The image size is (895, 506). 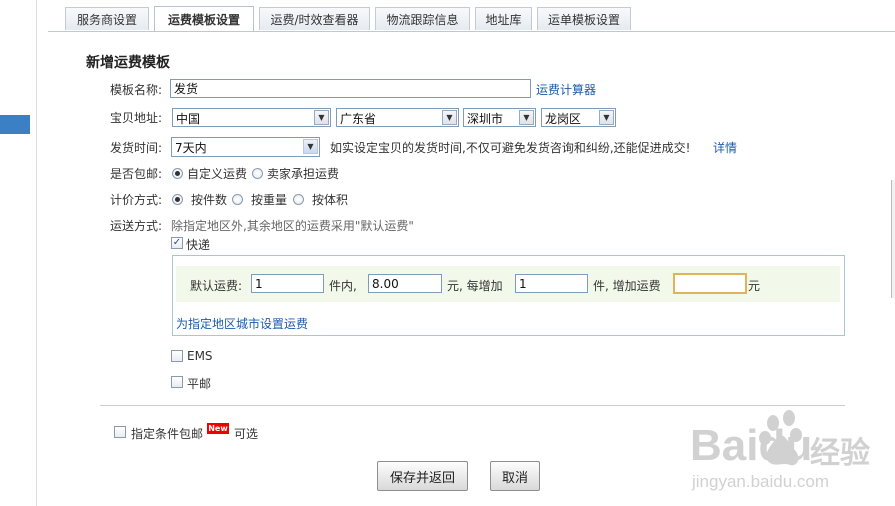 What do you see at coordinates (515, 476) in the screenshot?
I see `cancel-button: 取消` at bounding box center [515, 476].